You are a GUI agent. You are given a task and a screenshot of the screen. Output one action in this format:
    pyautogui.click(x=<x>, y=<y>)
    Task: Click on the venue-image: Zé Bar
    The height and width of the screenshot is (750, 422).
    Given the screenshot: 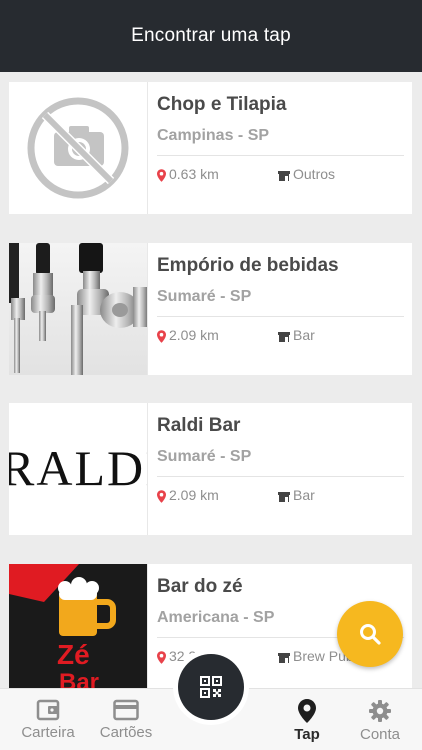 What is the action you would take?
    pyautogui.click(x=78, y=626)
    